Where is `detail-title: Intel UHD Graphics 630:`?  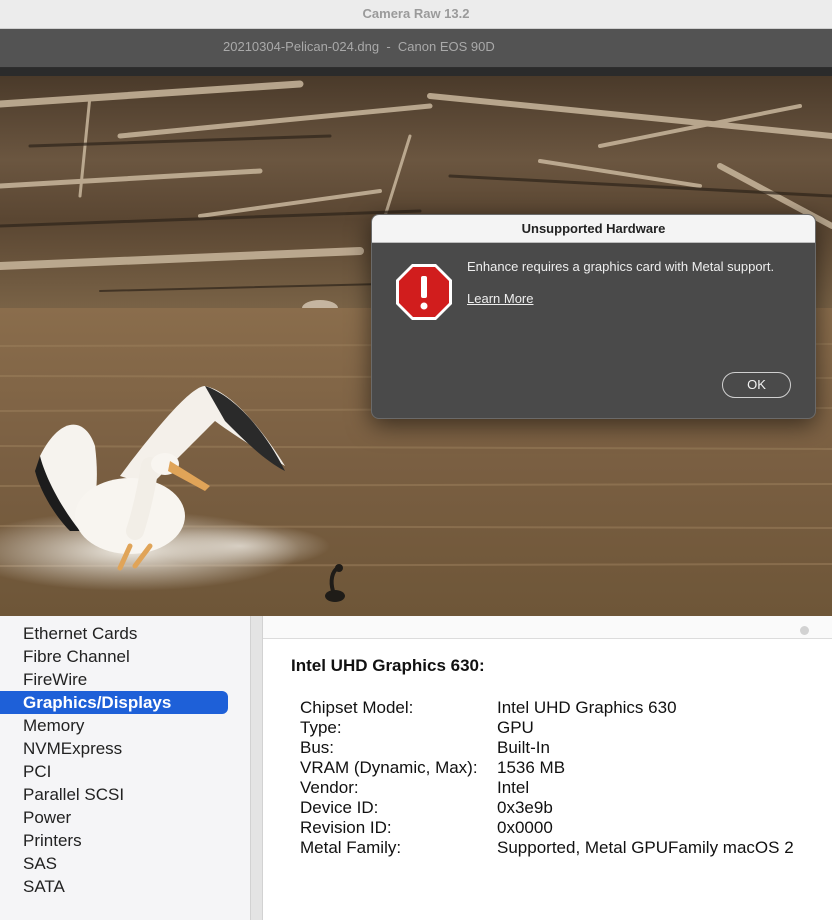
detail-title: Intel UHD Graphics 630: is located at coordinates (388, 665).